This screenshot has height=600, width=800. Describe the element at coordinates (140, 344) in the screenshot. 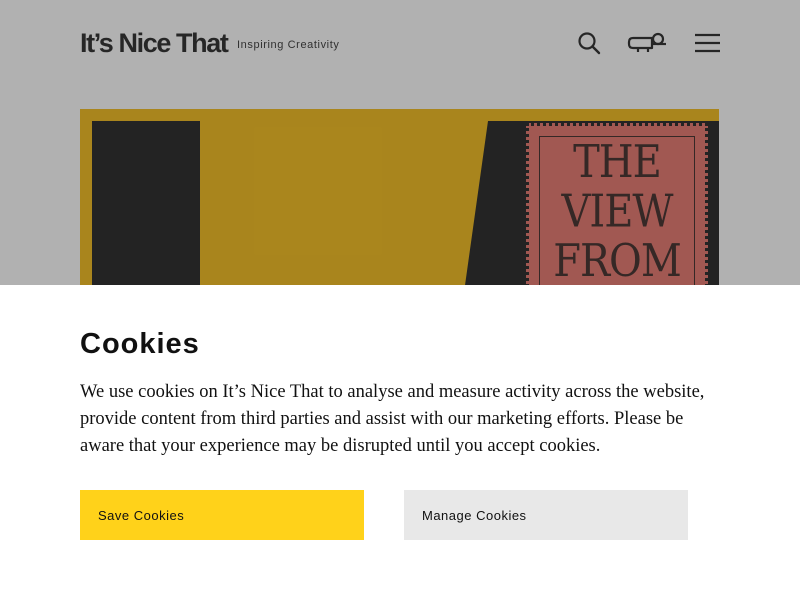

I see `cookie-title: Cookies` at that location.